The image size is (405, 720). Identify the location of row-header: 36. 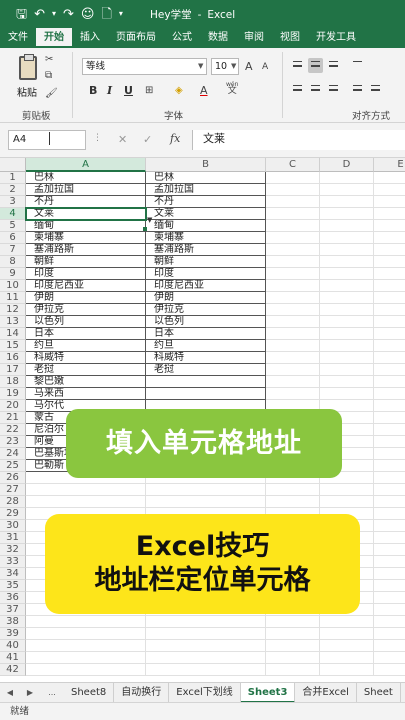
(13, 598).